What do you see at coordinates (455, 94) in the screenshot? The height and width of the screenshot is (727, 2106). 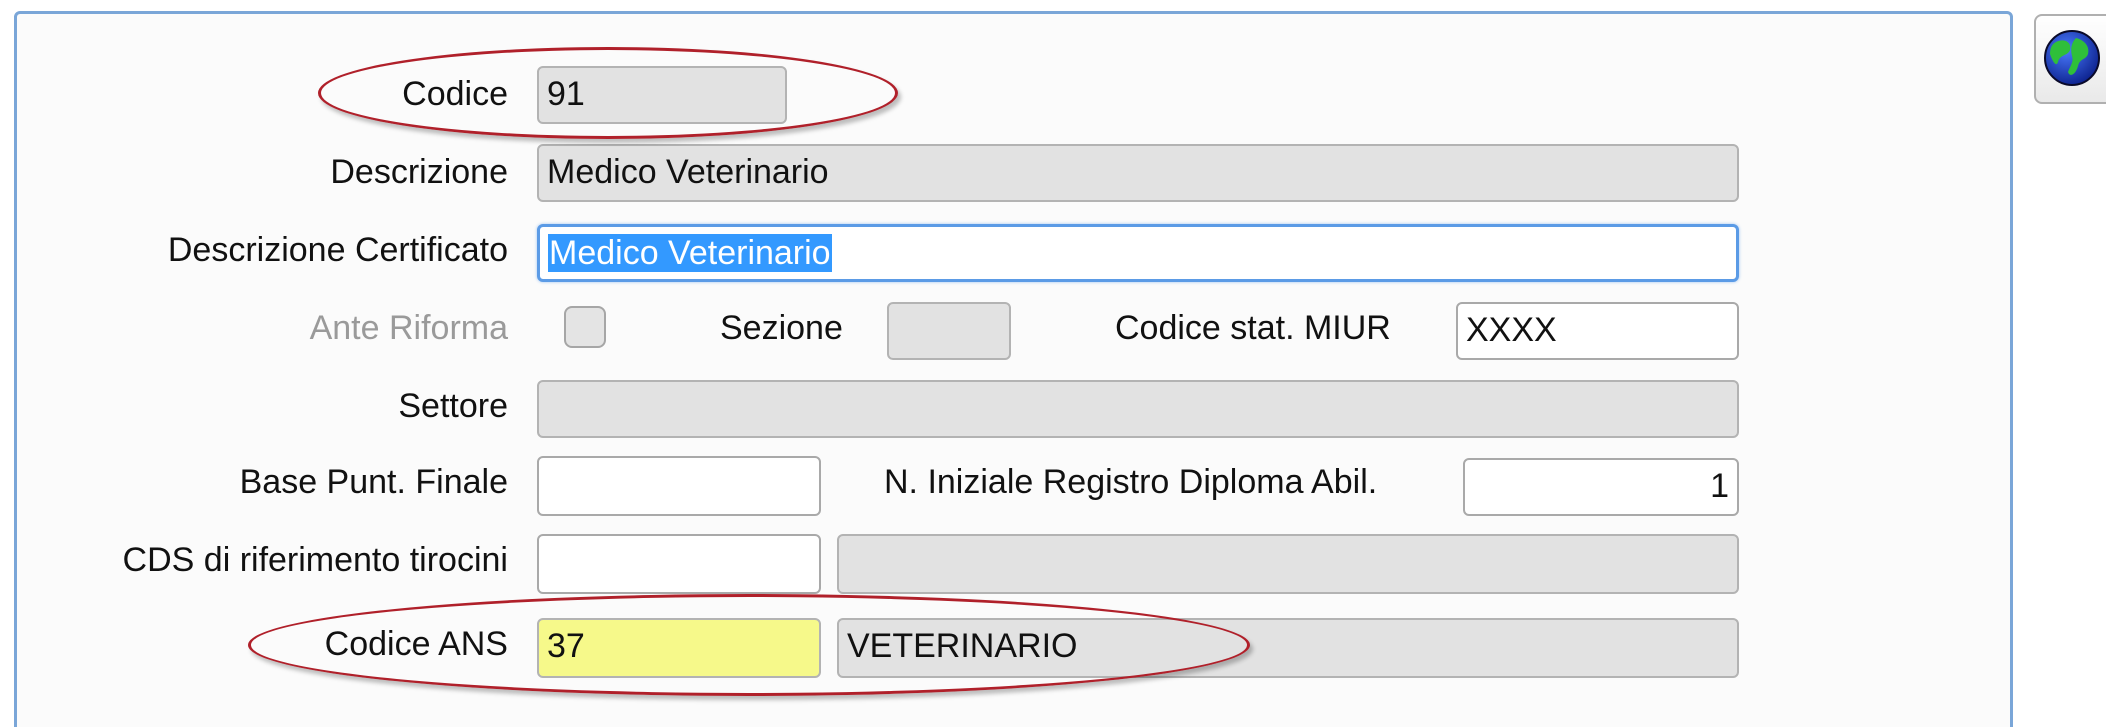 I see `codice-label: Codice` at bounding box center [455, 94].